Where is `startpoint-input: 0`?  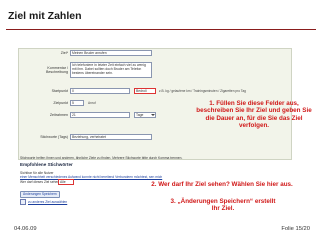
startpoint-input: 0 is located at coordinates (100, 91).